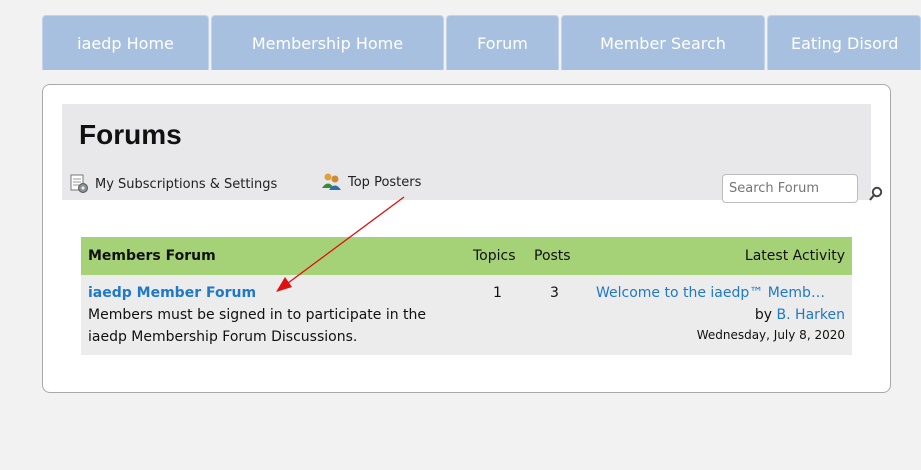 Image resolution: width=921 pixels, height=470 pixels. Describe the element at coordinates (340, 244) in the screenshot. I see `annotation-arrow` at that location.